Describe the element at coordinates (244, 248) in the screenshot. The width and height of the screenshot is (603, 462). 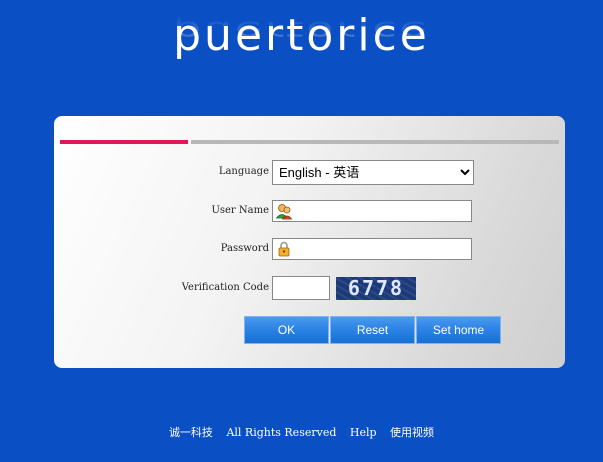
I see `password-label: Password` at that location.